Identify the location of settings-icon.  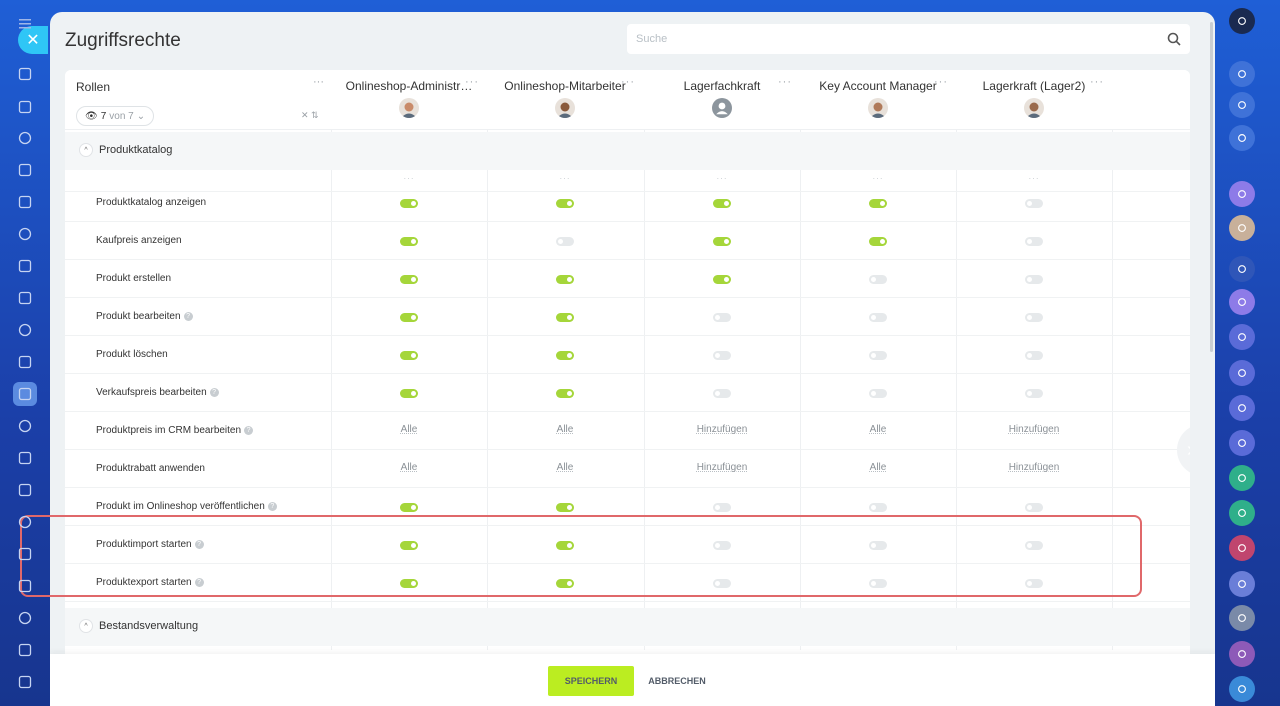
(25, 682).